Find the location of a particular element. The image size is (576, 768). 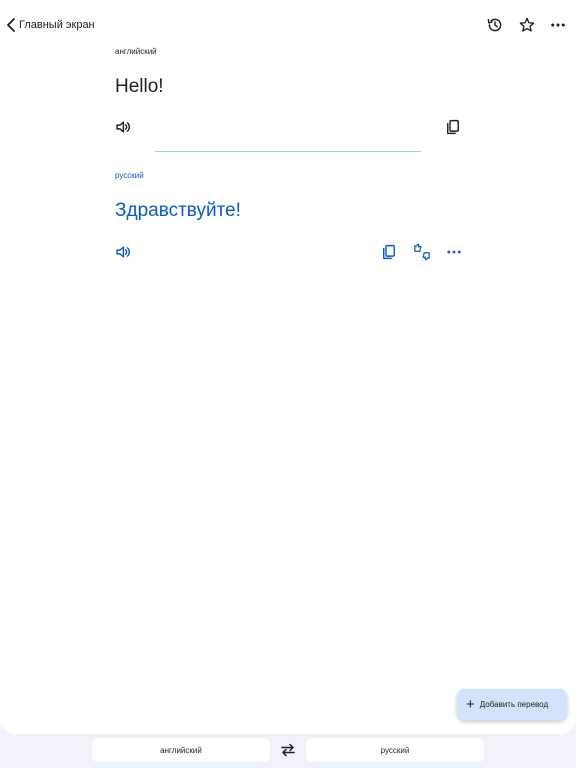

top-bar: Главный экран is located at coordinates (288, 25).